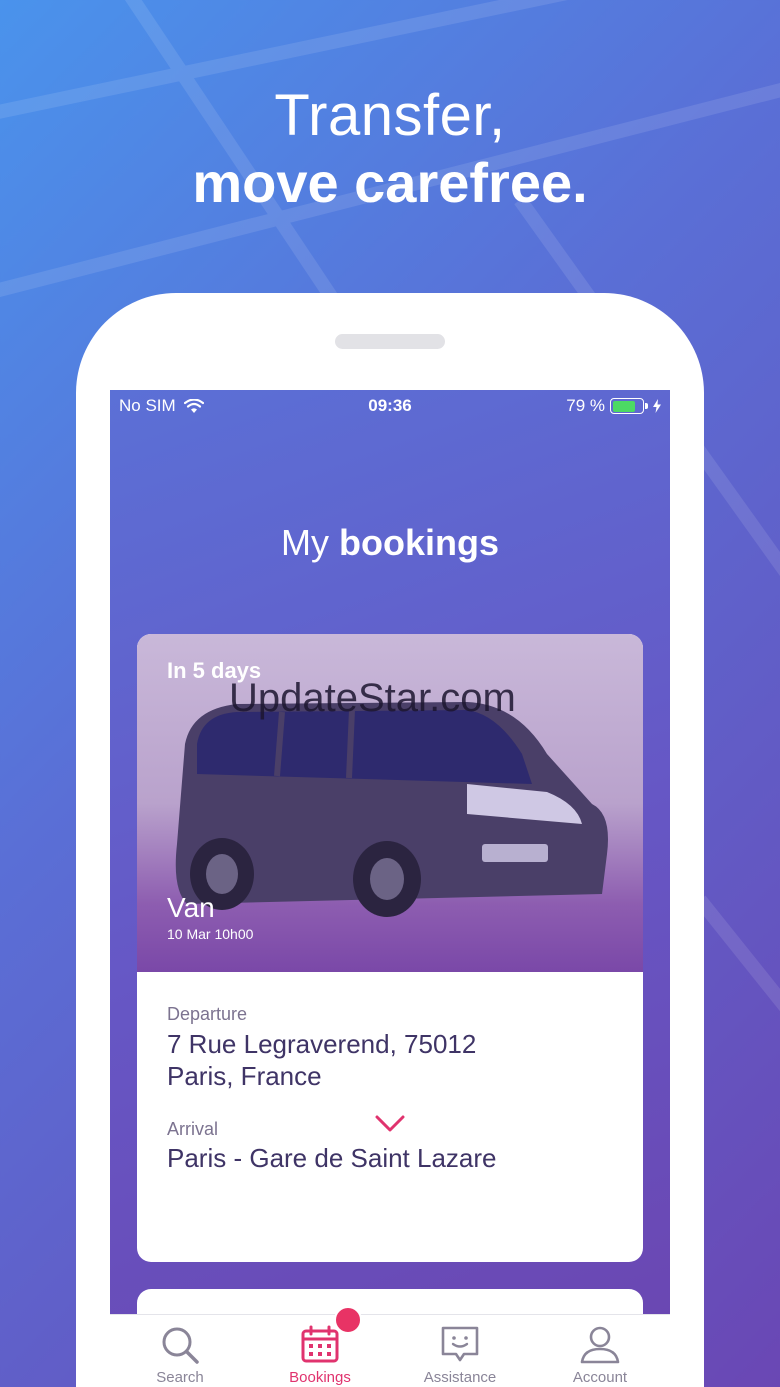  What do you see at coordinates (193, 1129) in the screenshot?
I see `arrival-label: Arrival` at bounding box center [193, 1129].